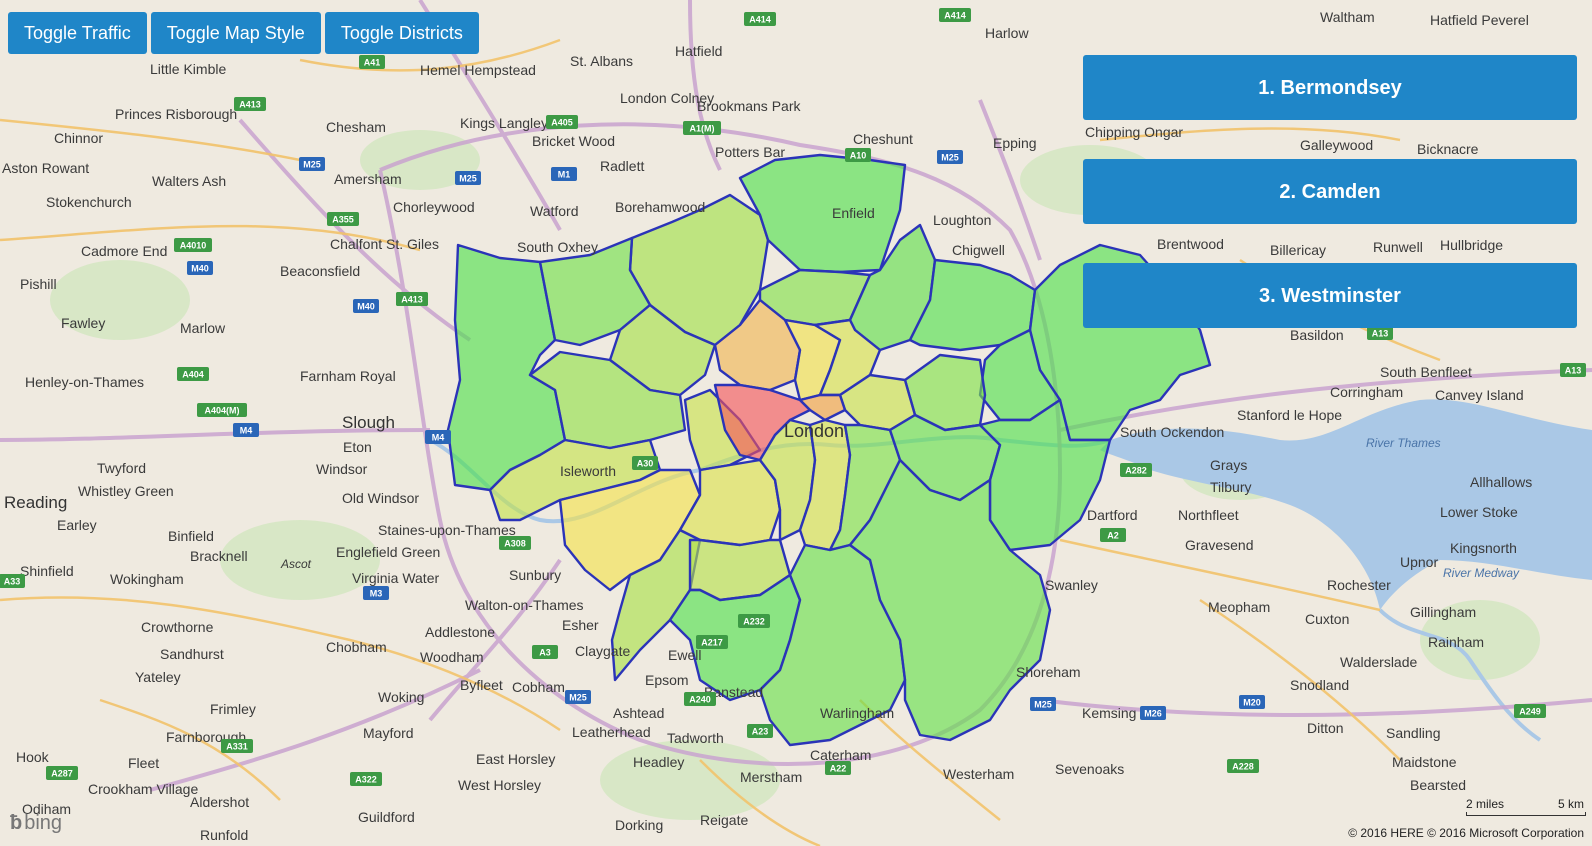 This screenshot has height=846, width=1592. What do you see at coordinates (538, 687) in the screenshot?
I see `svg-text: Cobham` at bounding box center [538, 687].